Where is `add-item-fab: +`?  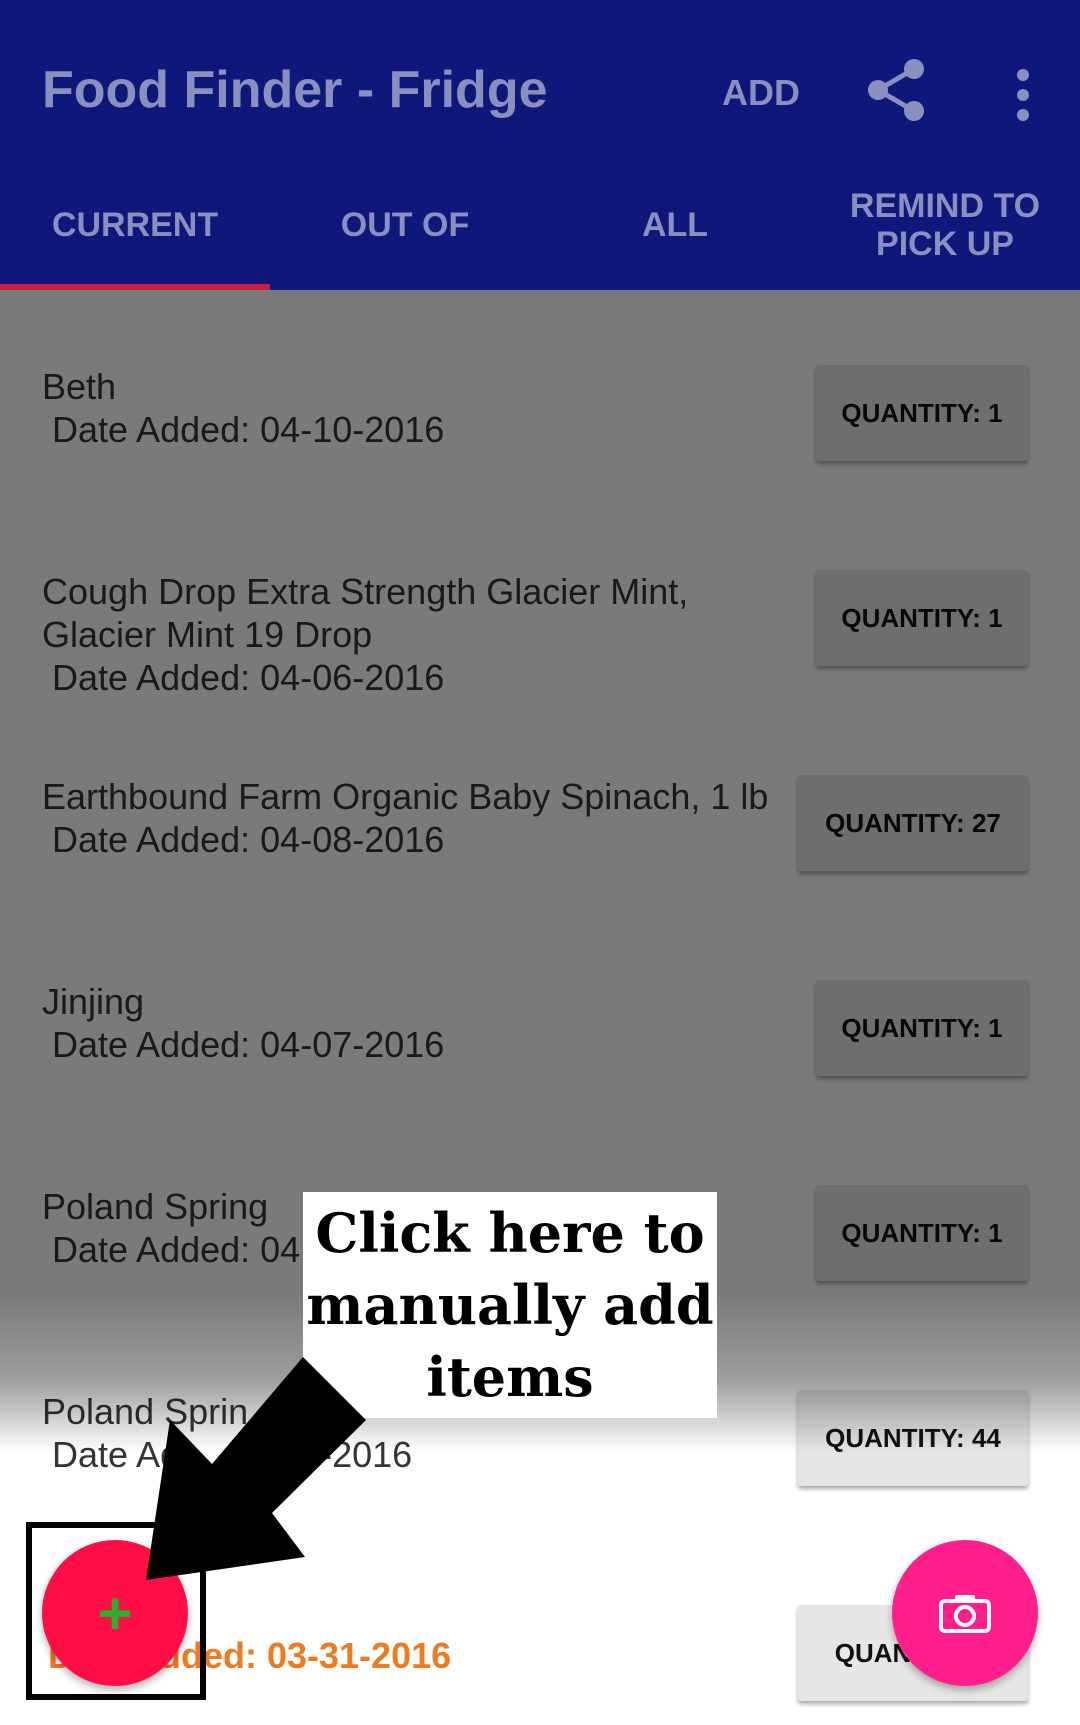 add-item-fab: + is located at coordinates (115, 1613).